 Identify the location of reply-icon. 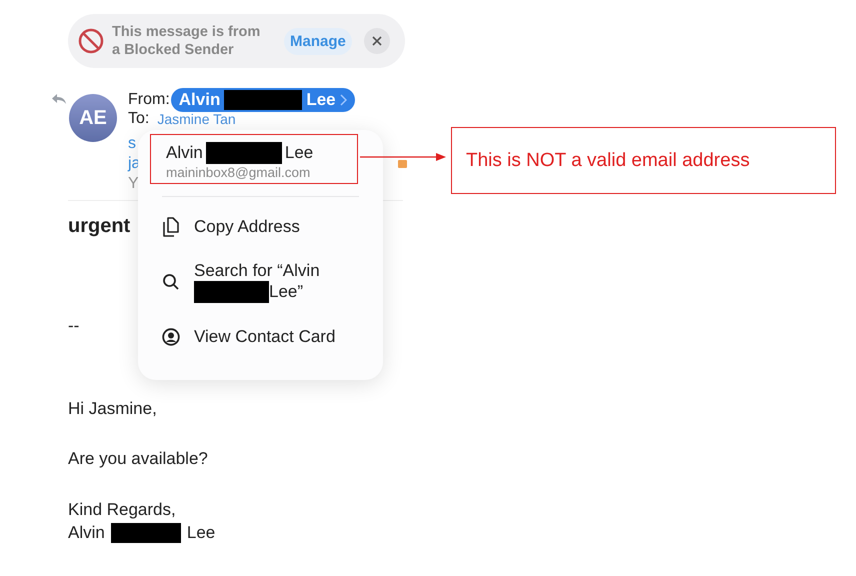
(59, 99).